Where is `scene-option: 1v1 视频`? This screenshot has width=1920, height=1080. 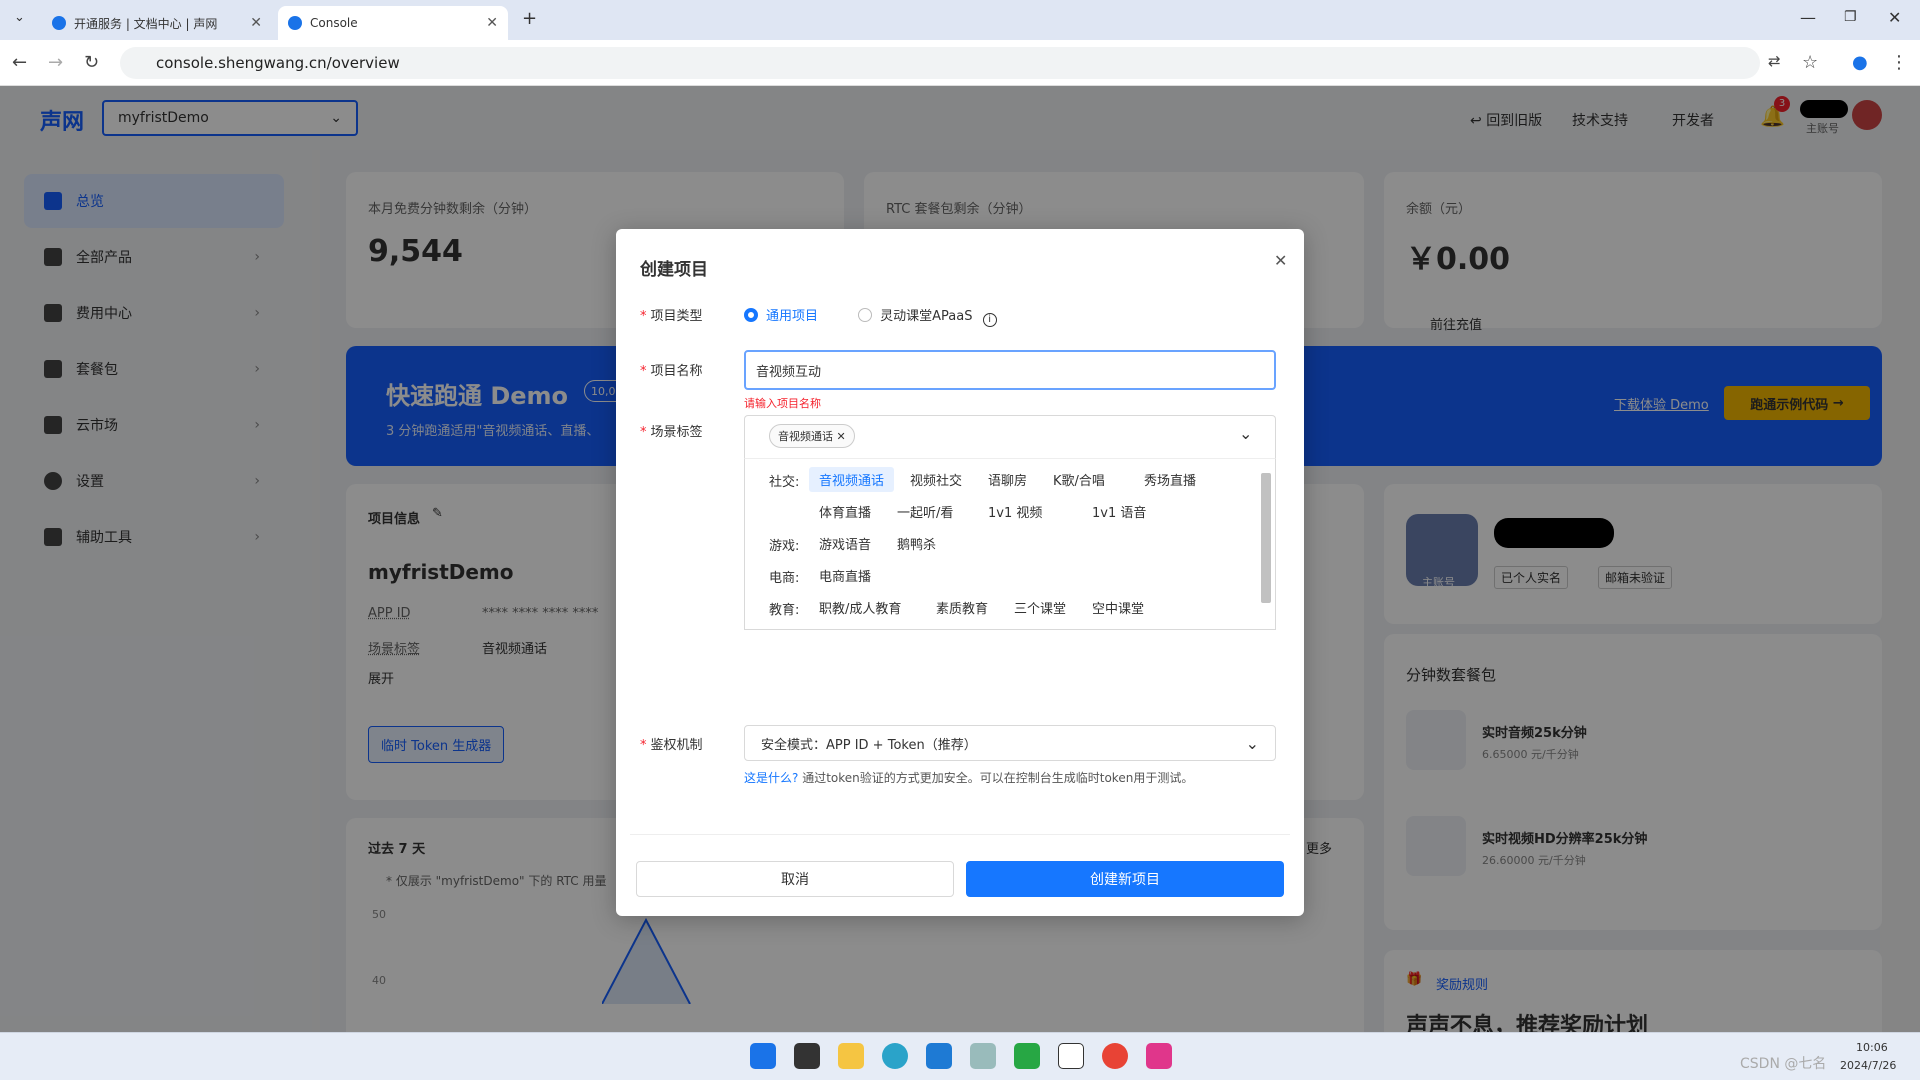 scene-option: 1v1 视频 is located at coordinates (1015, 511).